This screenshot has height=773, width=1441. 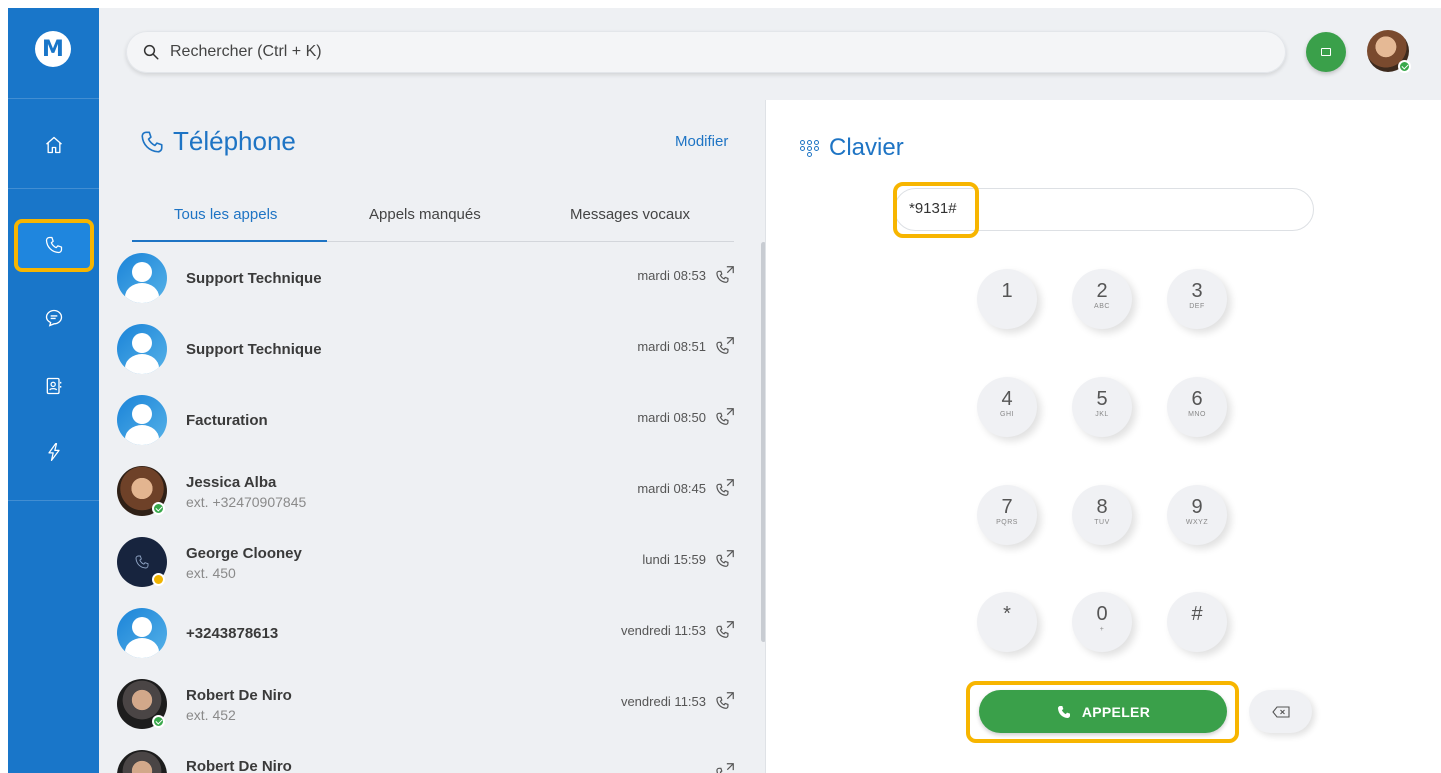 I want to click on key-9: 9 WXYZ, so click(x=1197, y=515).